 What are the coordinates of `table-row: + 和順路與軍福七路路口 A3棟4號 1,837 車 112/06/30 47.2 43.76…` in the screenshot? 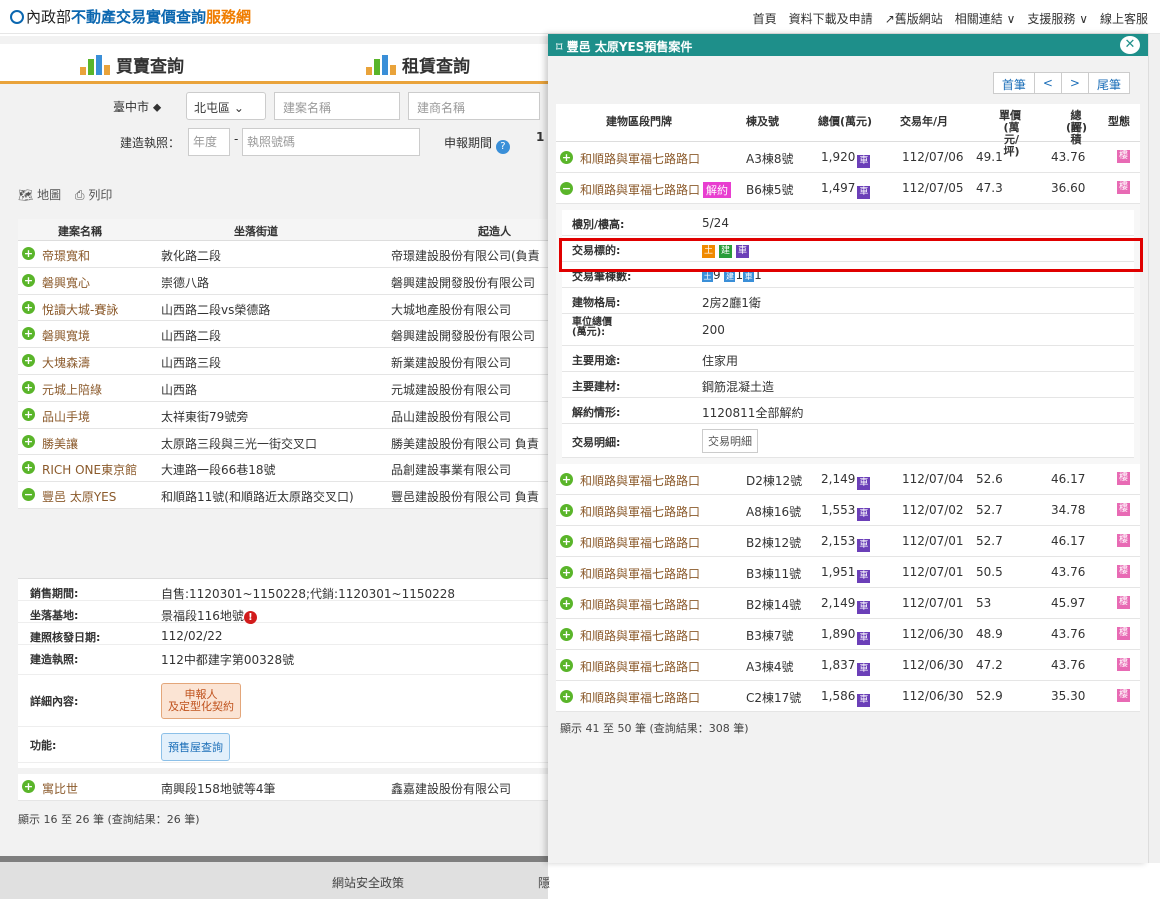 It's located at (848, 665).